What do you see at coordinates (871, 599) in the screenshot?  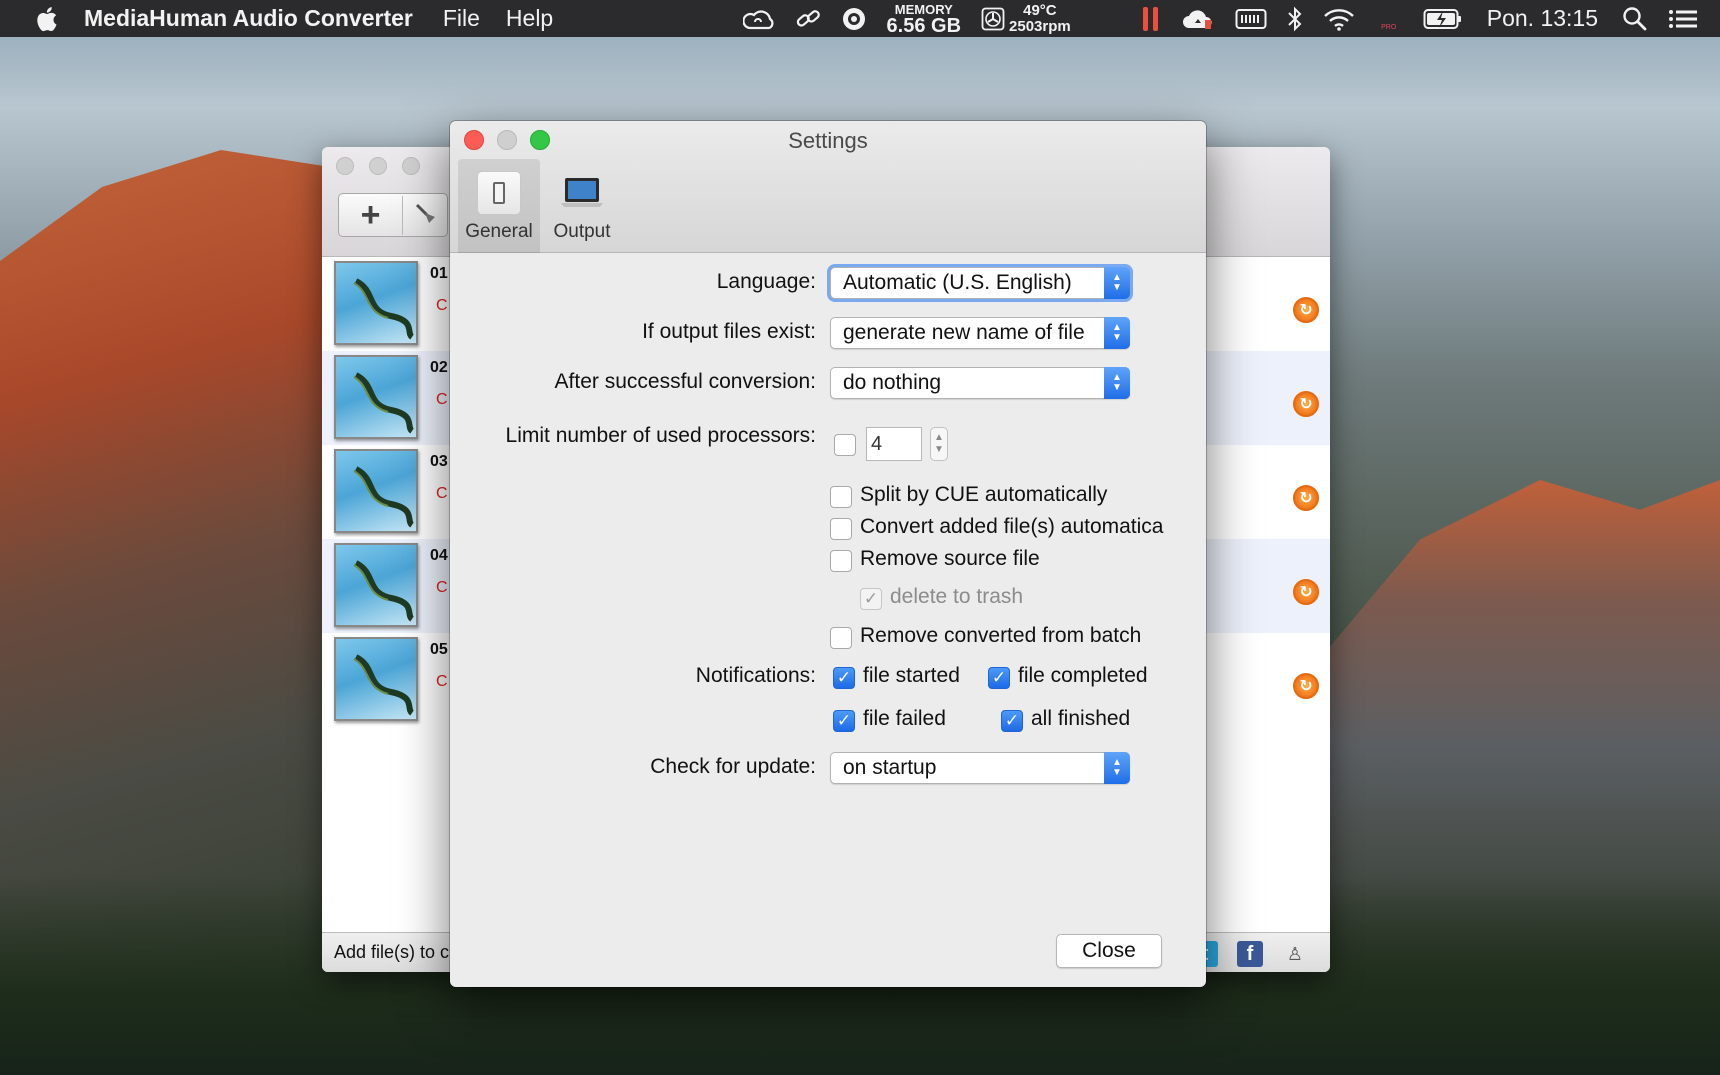 I see `delete-to-trash-checkbox: ✓` at bounding box center [871, 599].